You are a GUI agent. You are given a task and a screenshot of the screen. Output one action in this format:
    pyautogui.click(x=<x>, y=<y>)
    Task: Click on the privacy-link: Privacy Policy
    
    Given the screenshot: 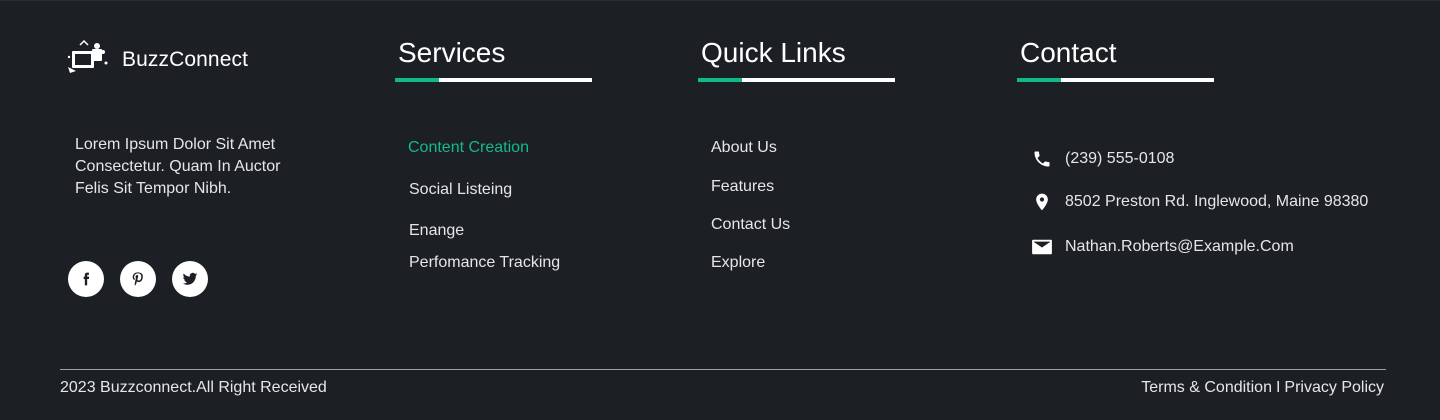 What is the action you would take?
    pyautogui.click(x=1334, y=388)
    